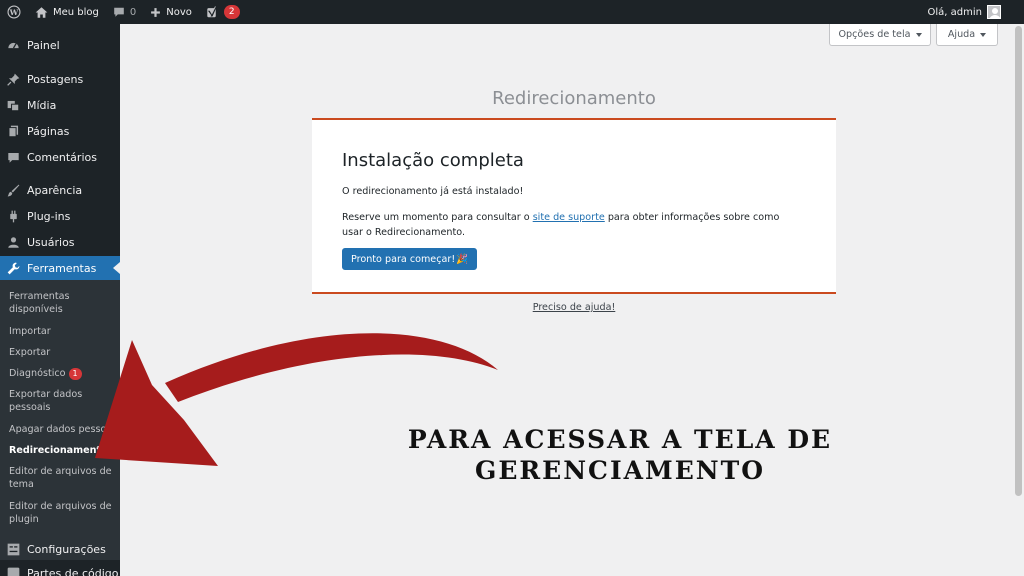 This screenshot has height=576, width=1024. What do you see at coordinates (620, 455) in the screenshot?
I see `tutorial-caption: PARA ACESSAR A TELA DE GERENCIAMENTO` at bounding box center [620, 455].